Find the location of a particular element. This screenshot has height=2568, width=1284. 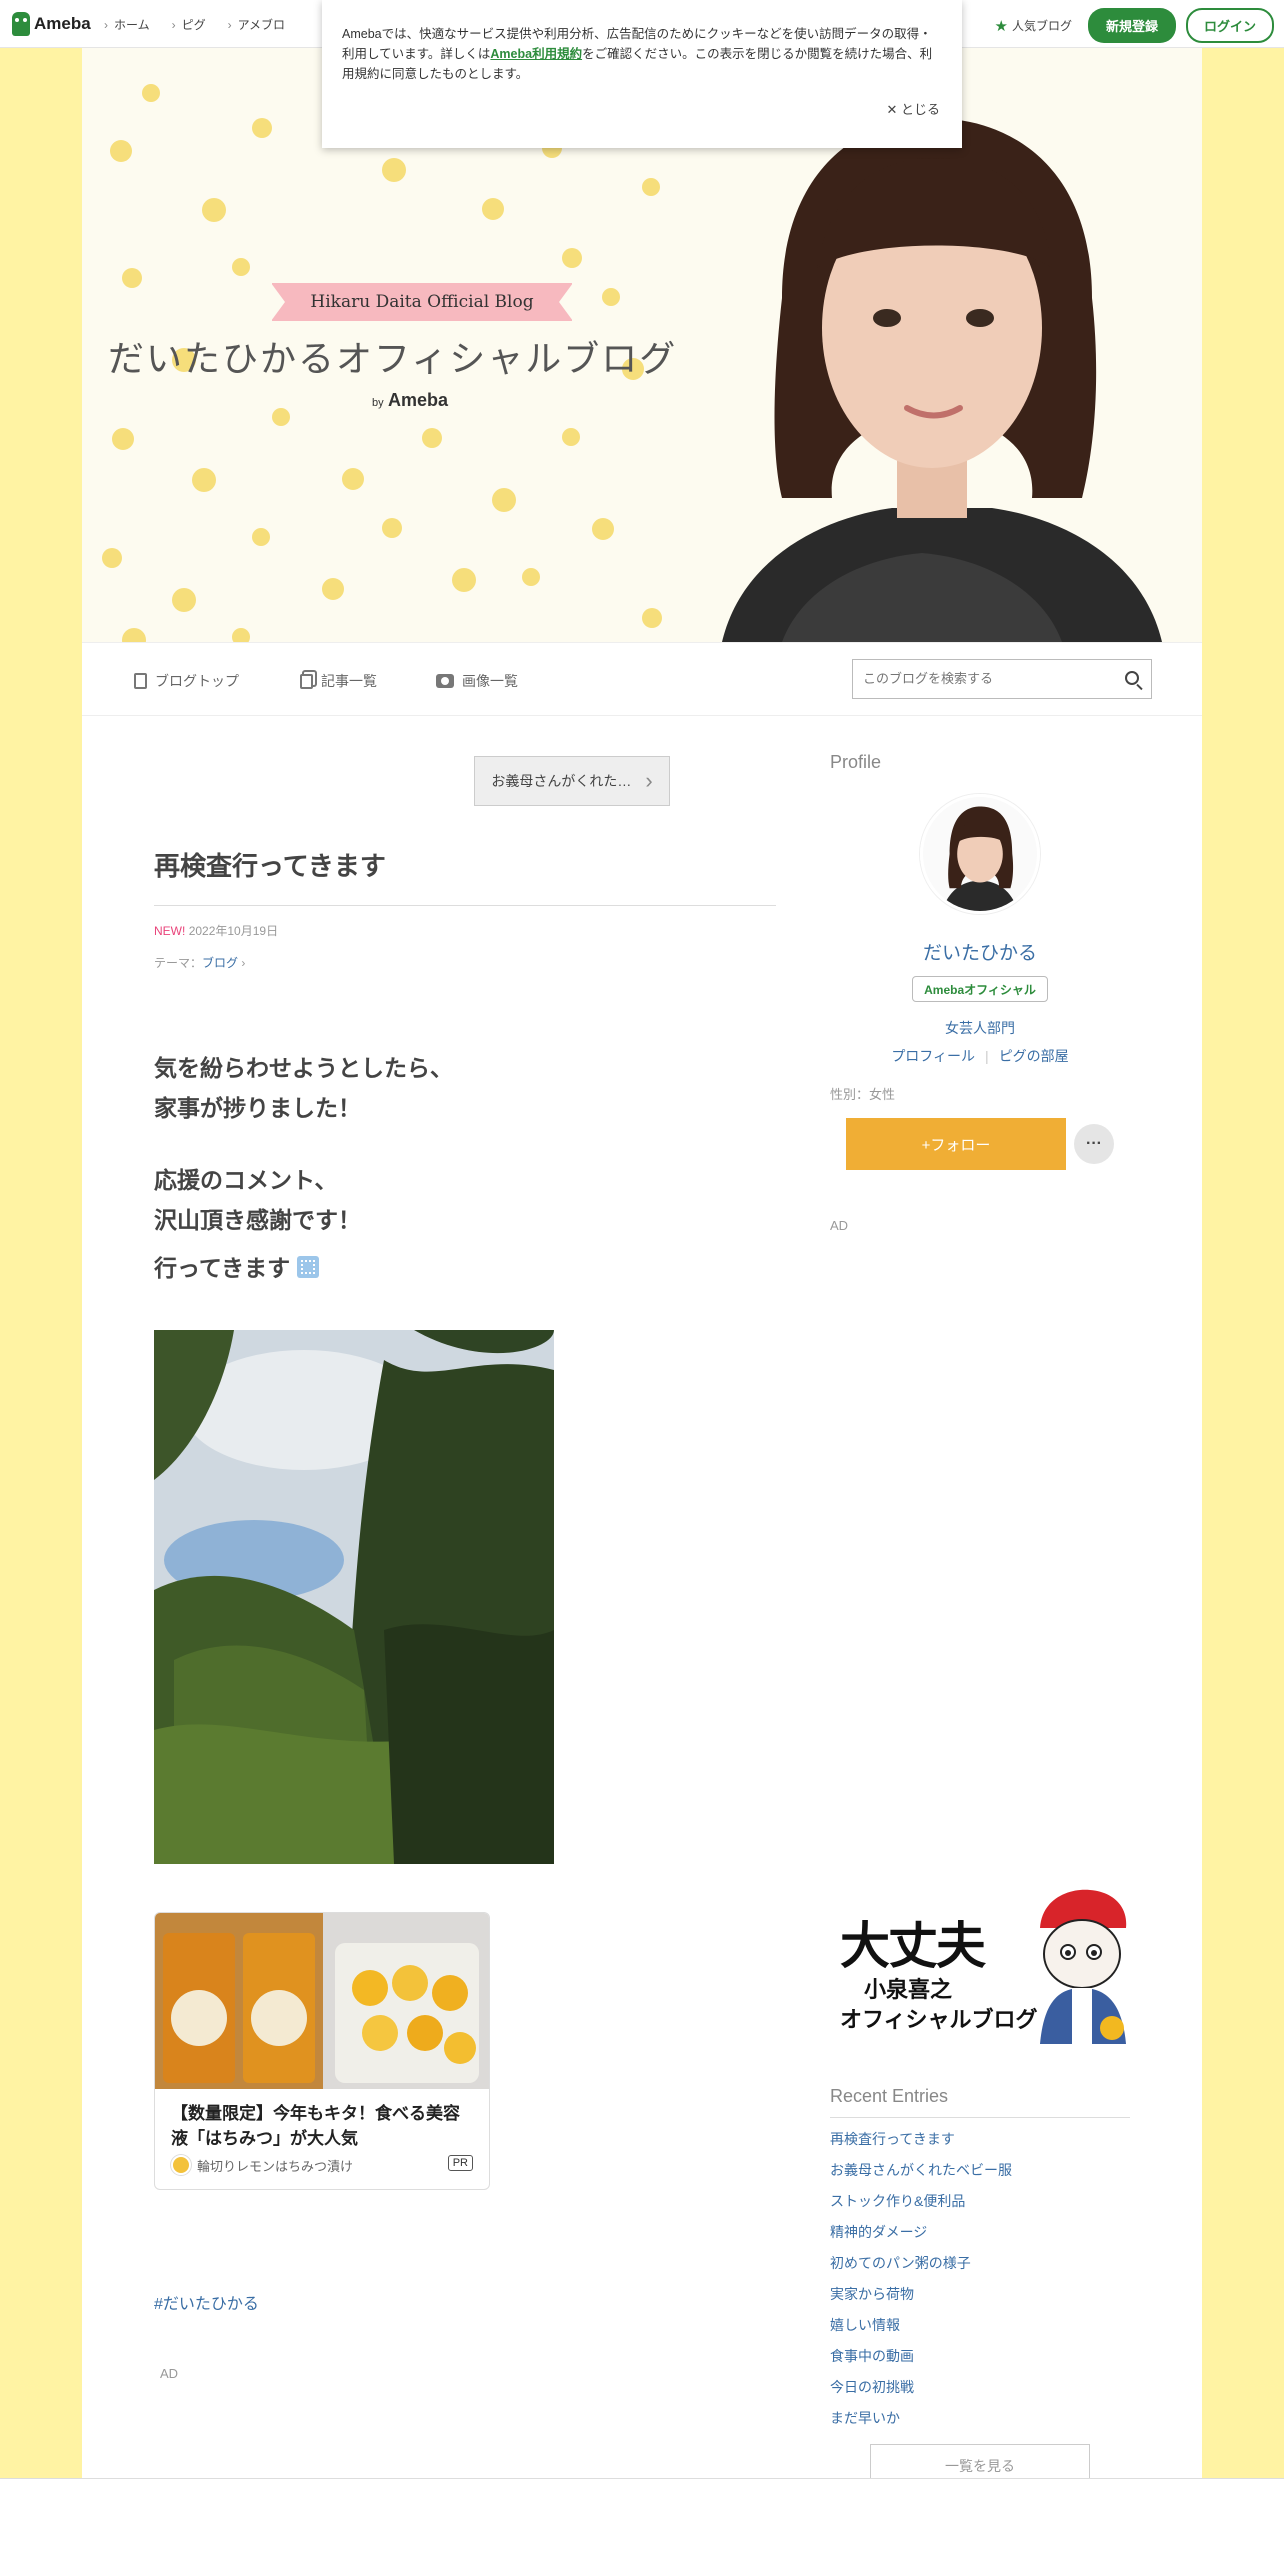

profile-link: プロフィール is located at coordinates (933, 1056).